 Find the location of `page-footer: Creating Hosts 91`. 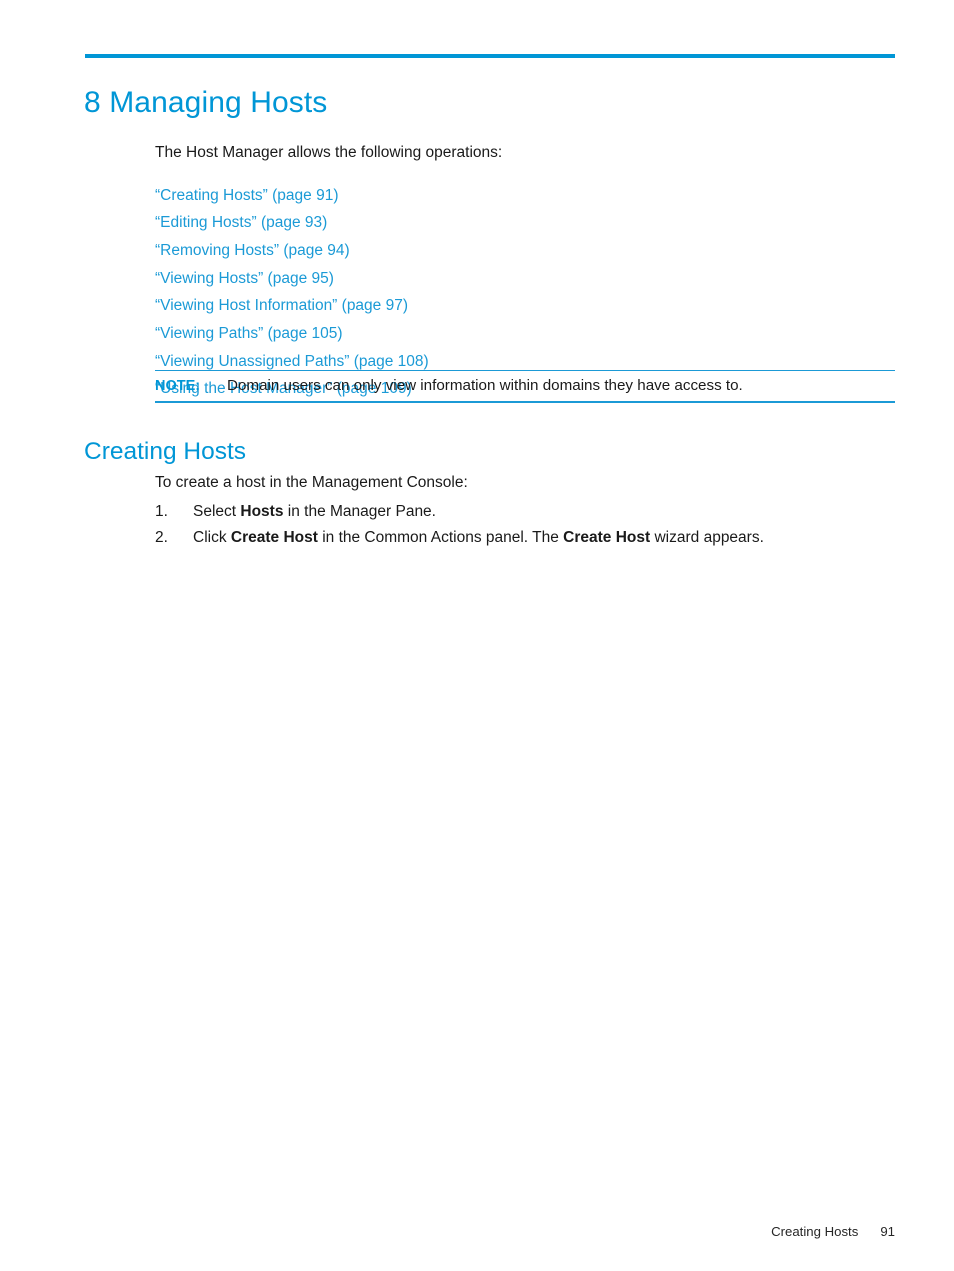

page-footer: Creating Hosts 91 is located at coordinates (447, 1231).